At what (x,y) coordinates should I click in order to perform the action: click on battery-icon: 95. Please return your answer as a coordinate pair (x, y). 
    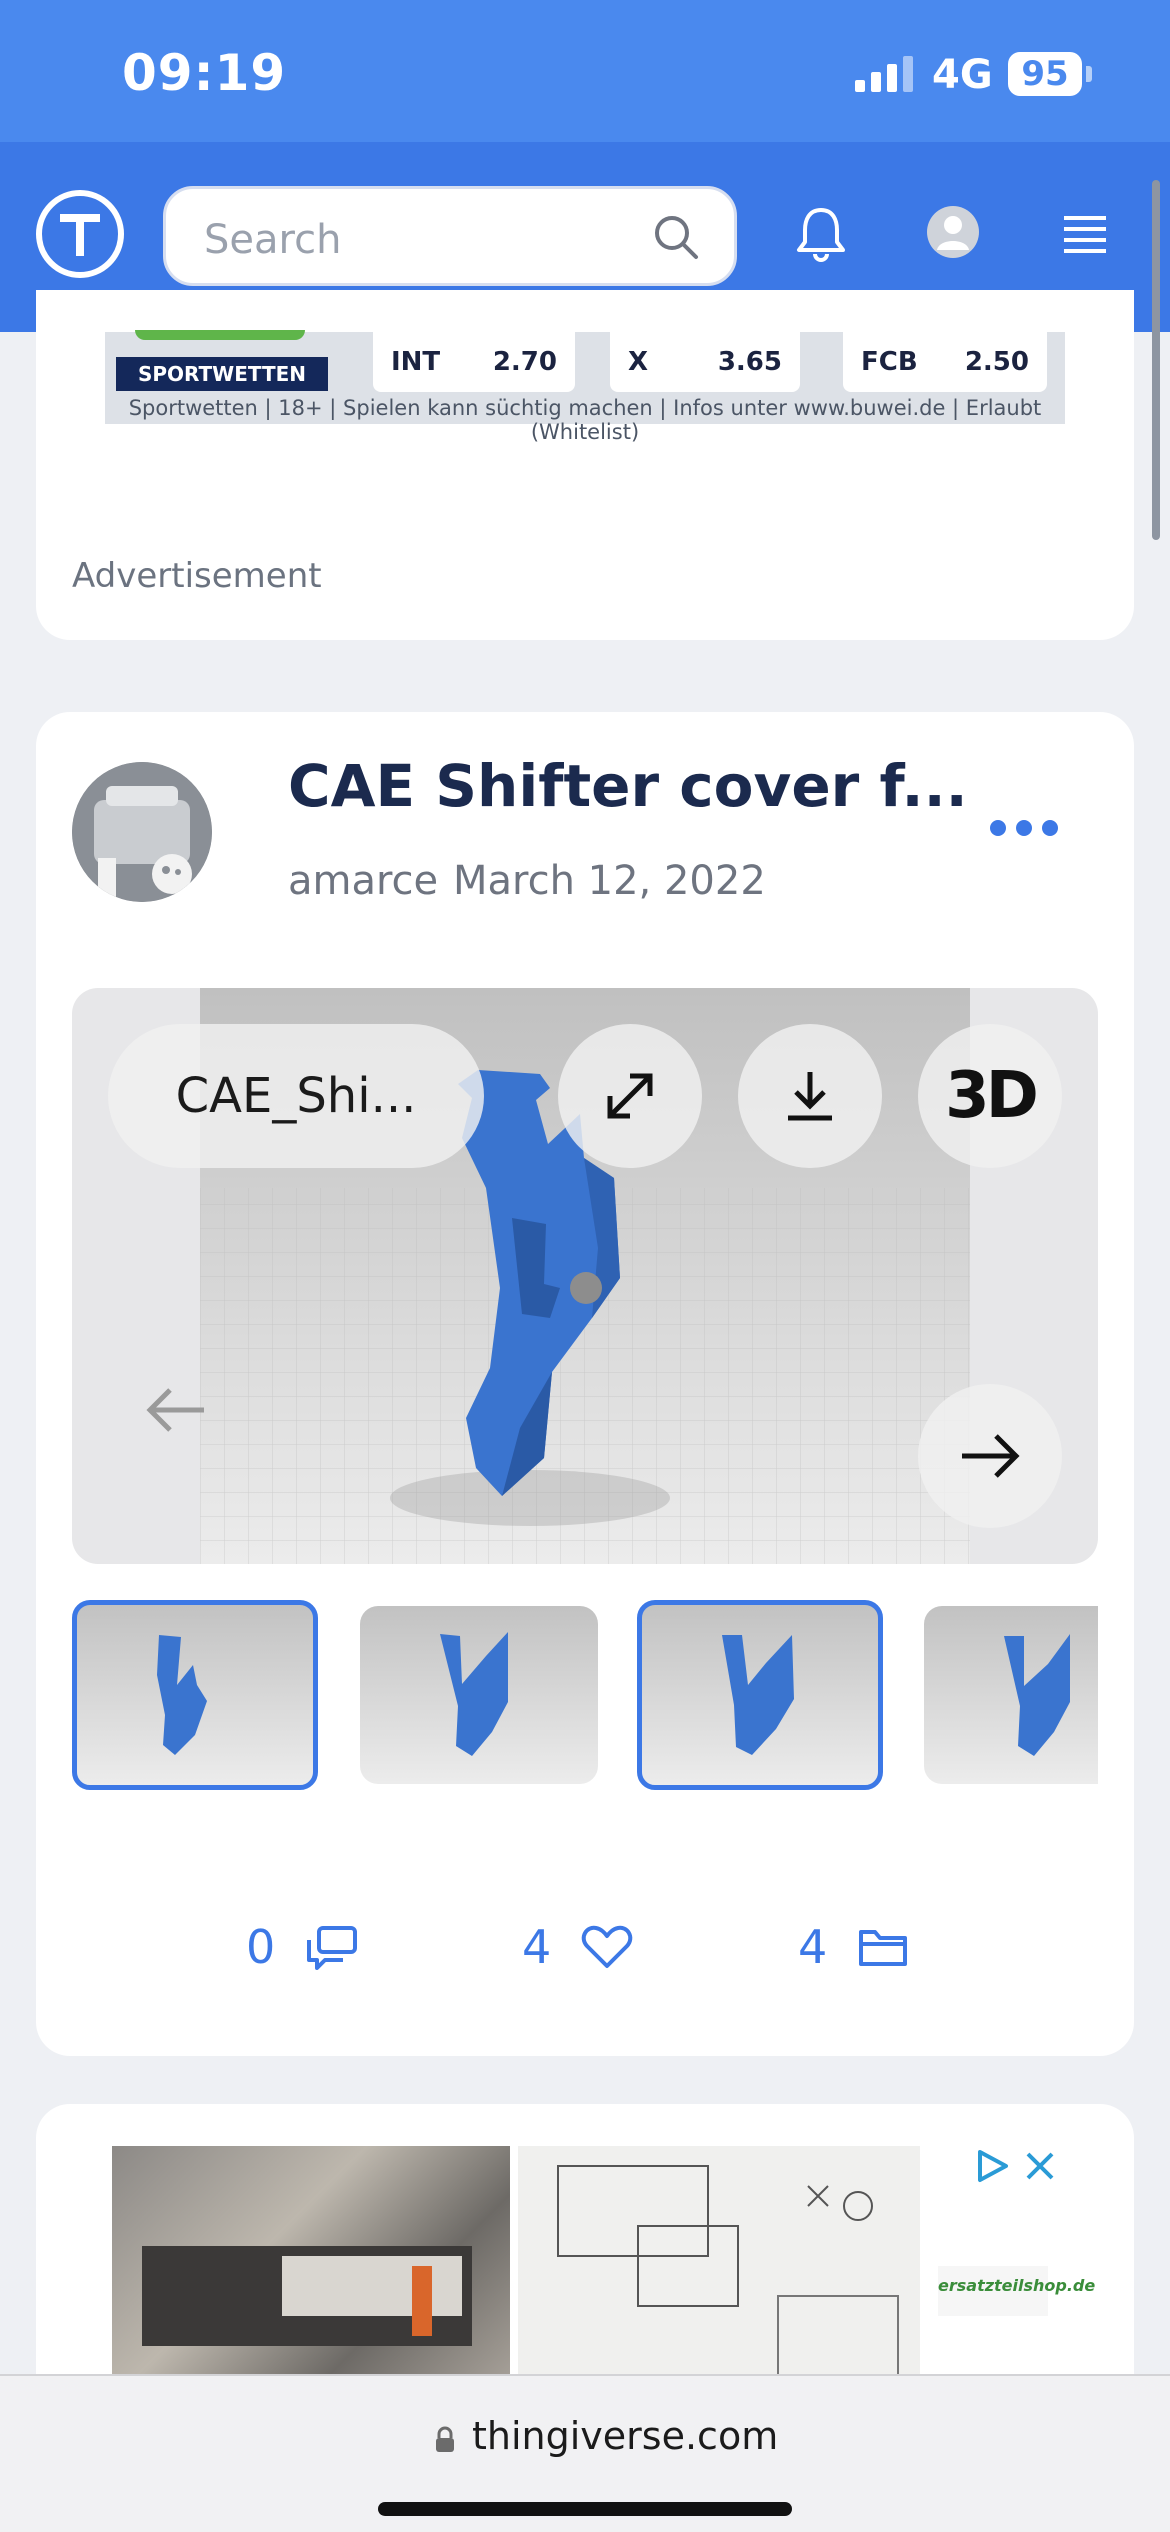
    Looking at the image, I should click on (1045, 74).